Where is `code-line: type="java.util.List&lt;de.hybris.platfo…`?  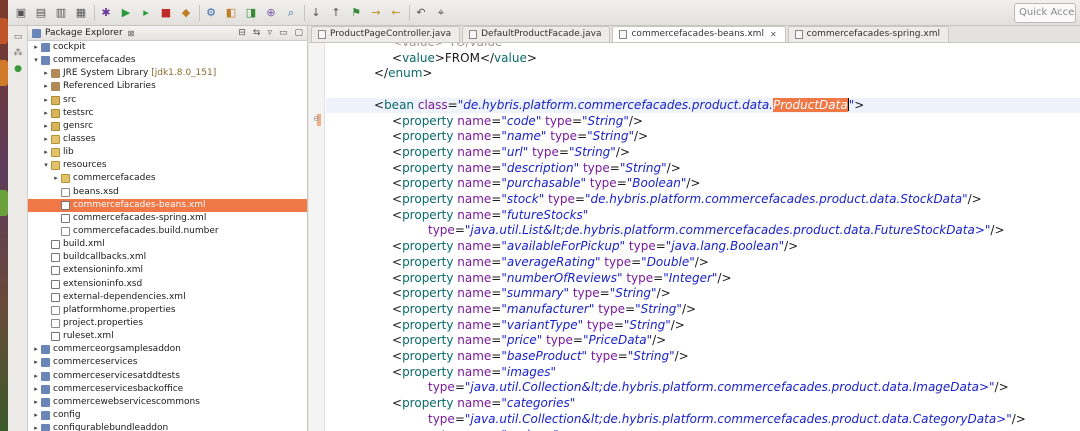 code-line: type="java.util.List&lt;de.hybris.platfo… is located at coordinates (665, 231).